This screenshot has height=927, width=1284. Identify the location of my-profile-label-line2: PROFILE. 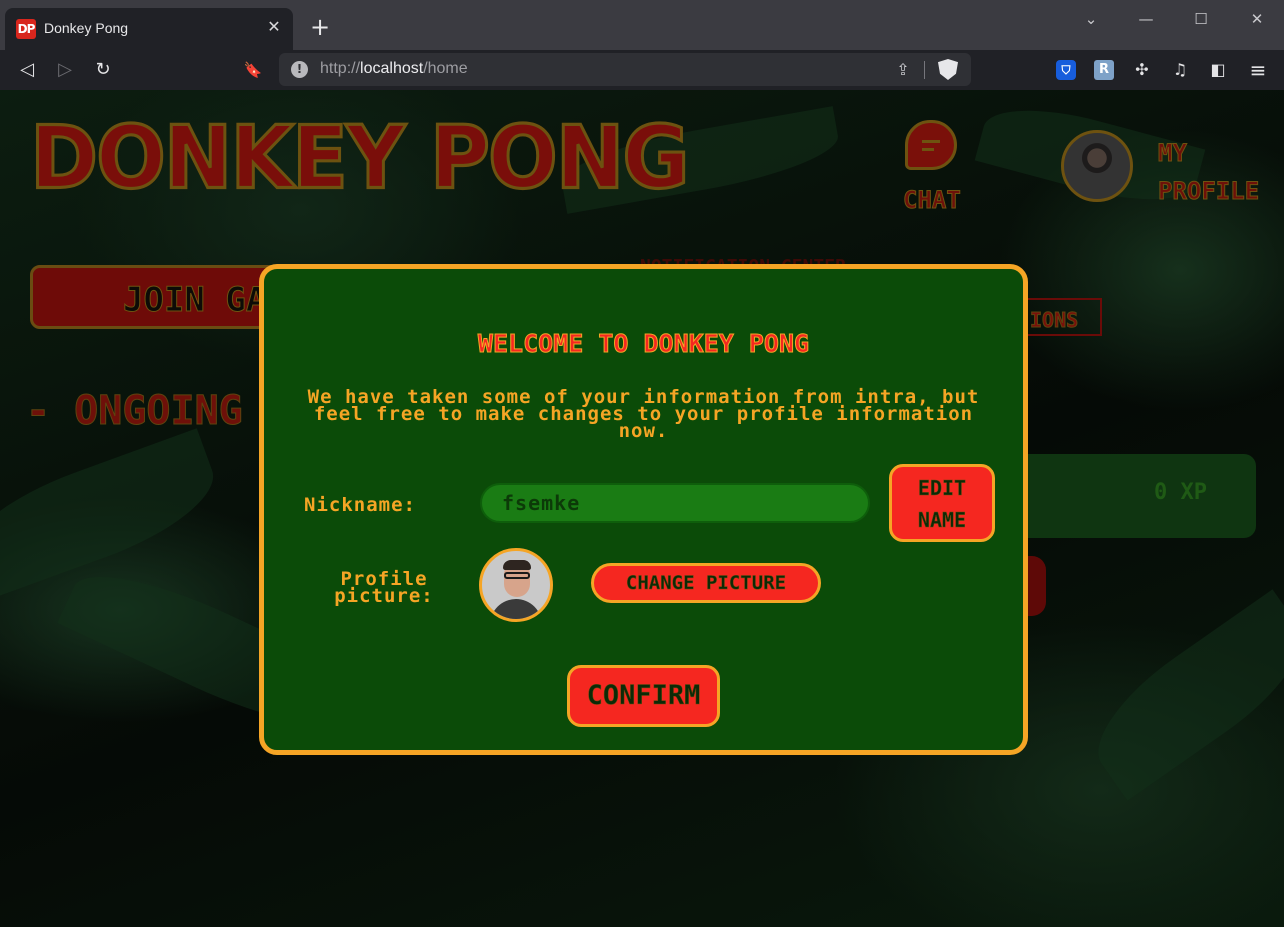
(1208, 191).